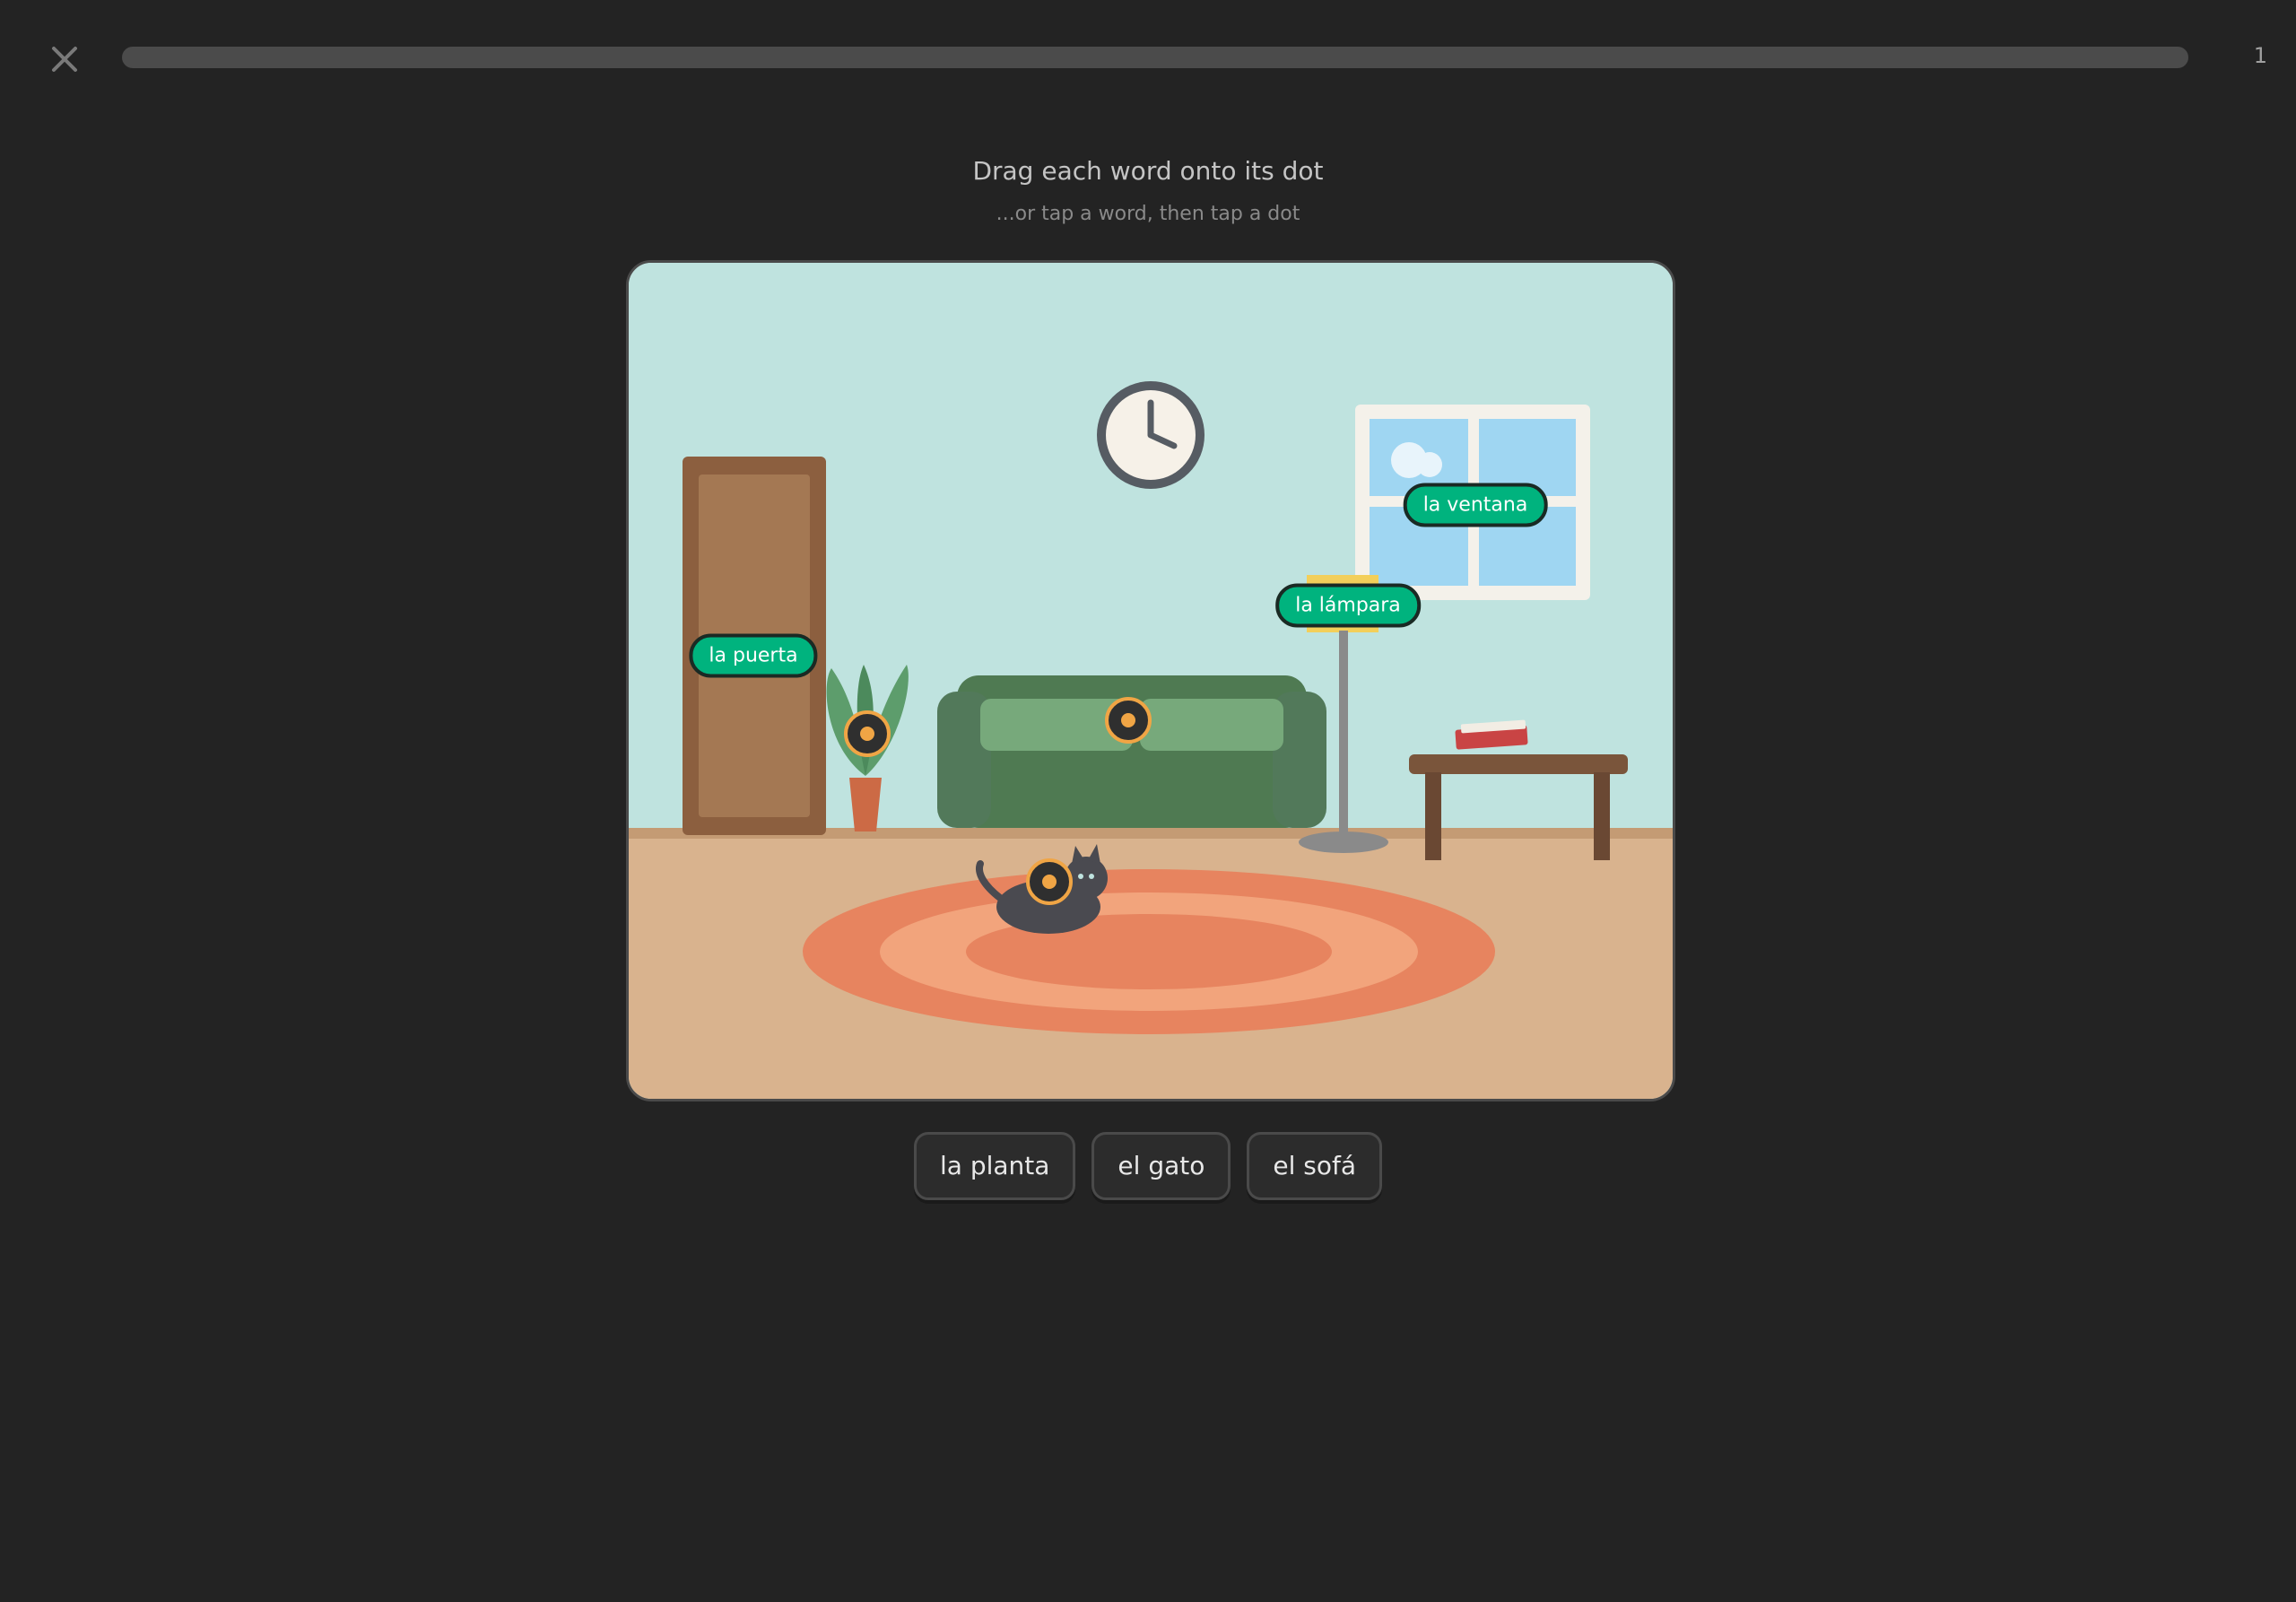  What do you see at coordinates (1128, 720) in the screenshot?
I see `sofa-dot` at bounding box center [1128, 720].